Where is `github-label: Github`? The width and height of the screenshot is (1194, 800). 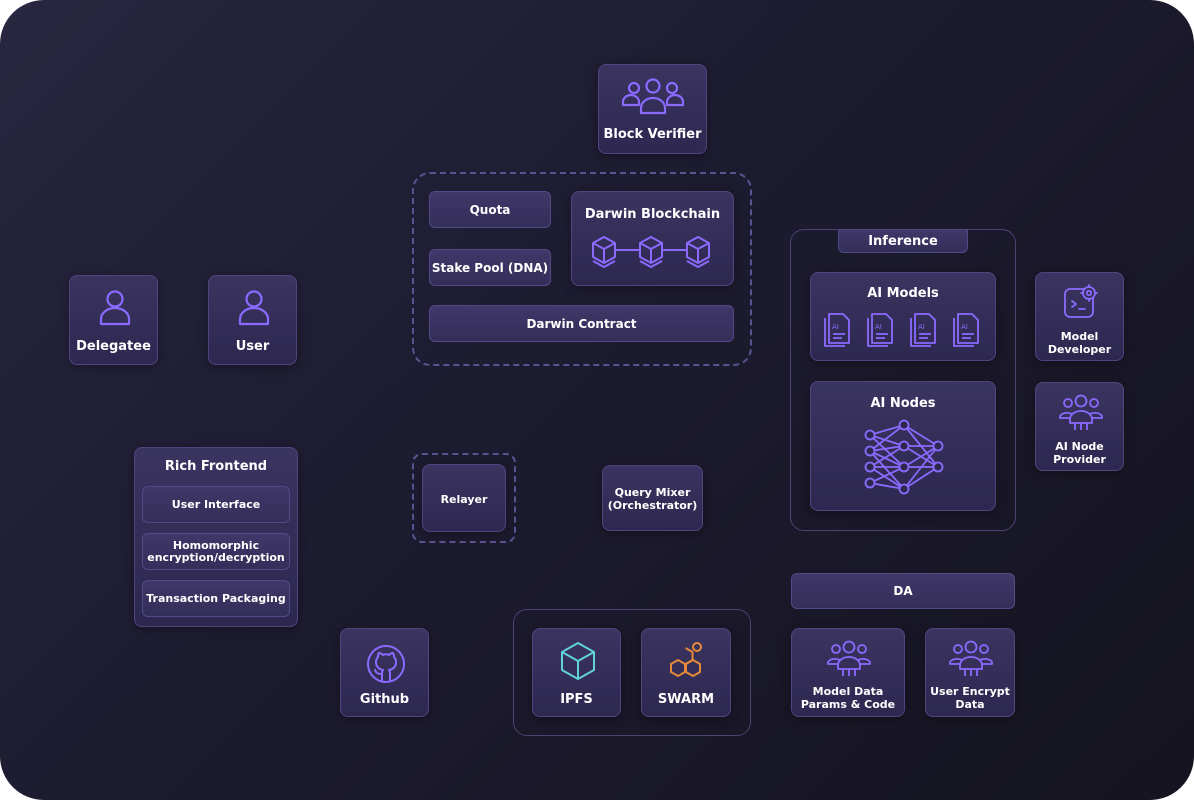
github-label: Github is located at coordinates (384, 699).